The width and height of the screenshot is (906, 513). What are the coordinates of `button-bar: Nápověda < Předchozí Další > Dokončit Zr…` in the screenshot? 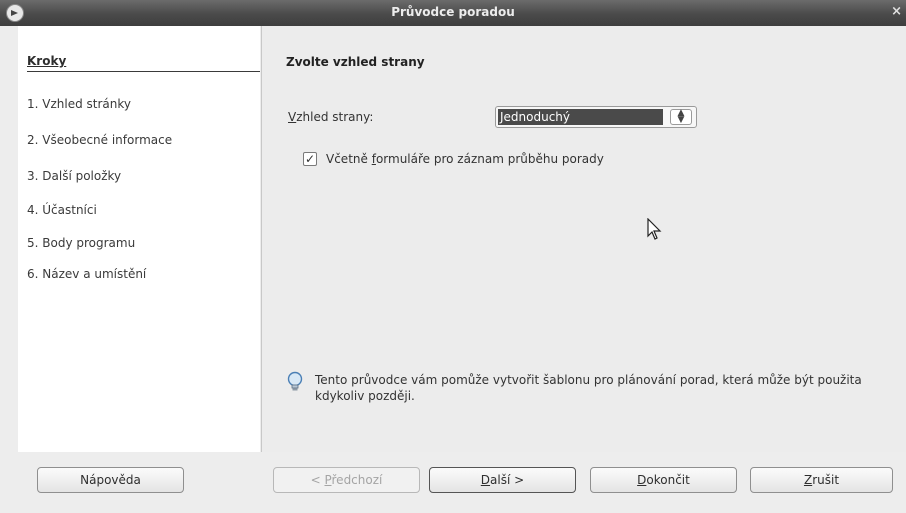 It's located at (453, 482).